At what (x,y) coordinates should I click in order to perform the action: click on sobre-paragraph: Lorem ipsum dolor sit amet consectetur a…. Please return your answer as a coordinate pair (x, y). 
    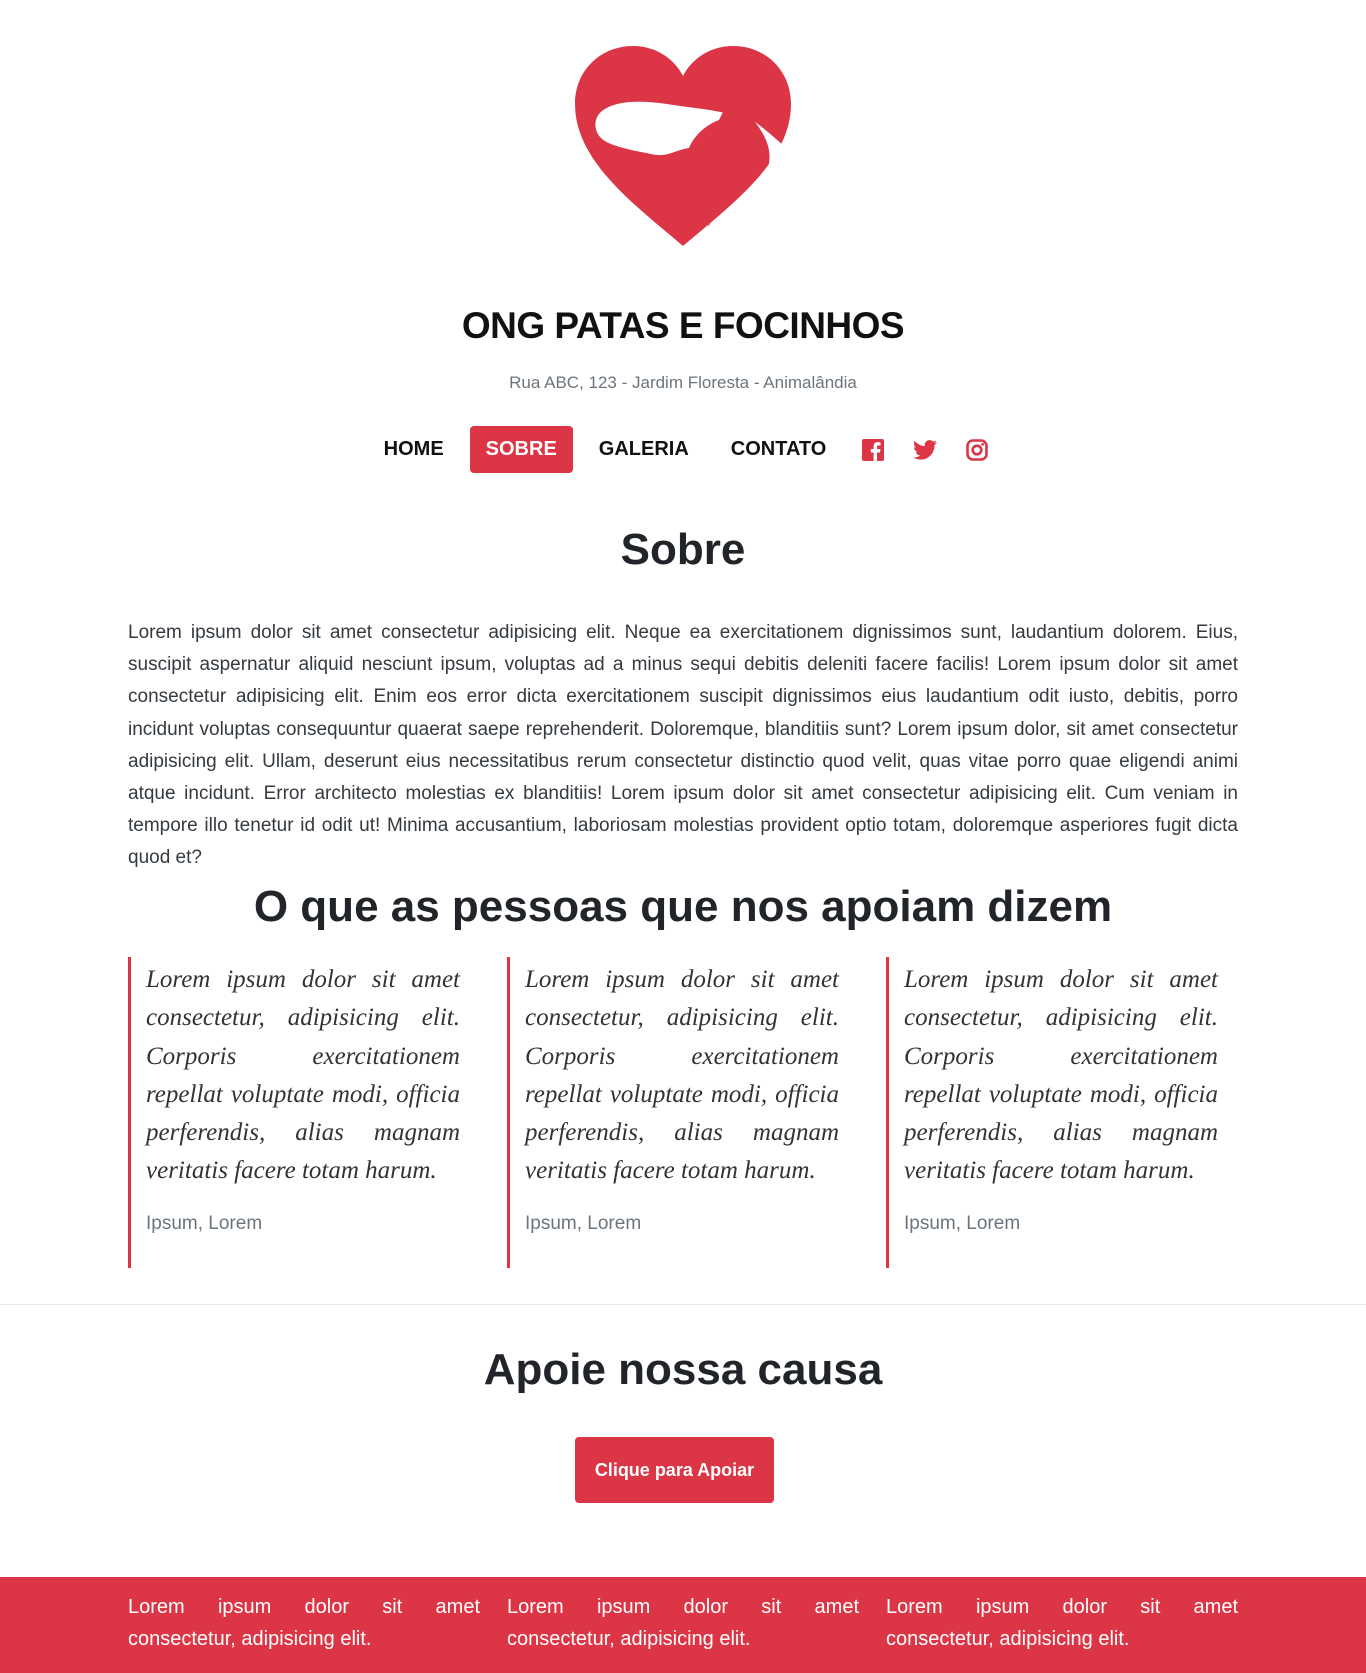
    Looking at the image, I should click on (683, 745).